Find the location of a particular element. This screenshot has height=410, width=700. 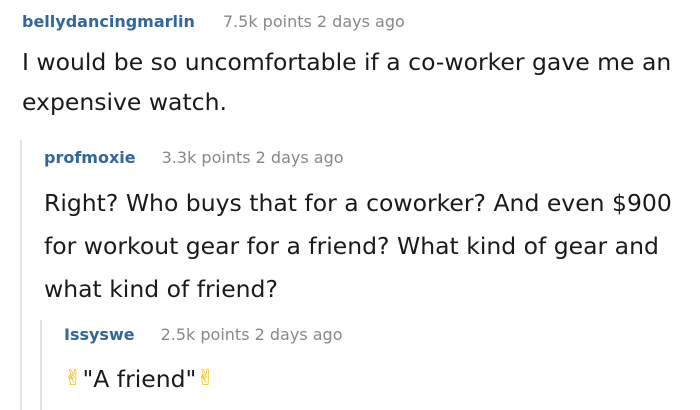

comment-body: ✌ "A friend" ✌ is located at coordinates (374, 379).